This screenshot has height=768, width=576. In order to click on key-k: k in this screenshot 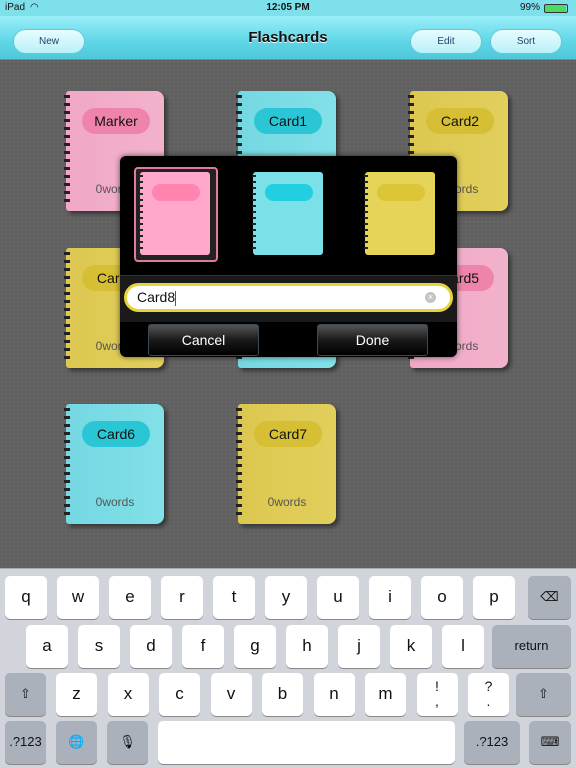, I will do `click(411, 646)`.